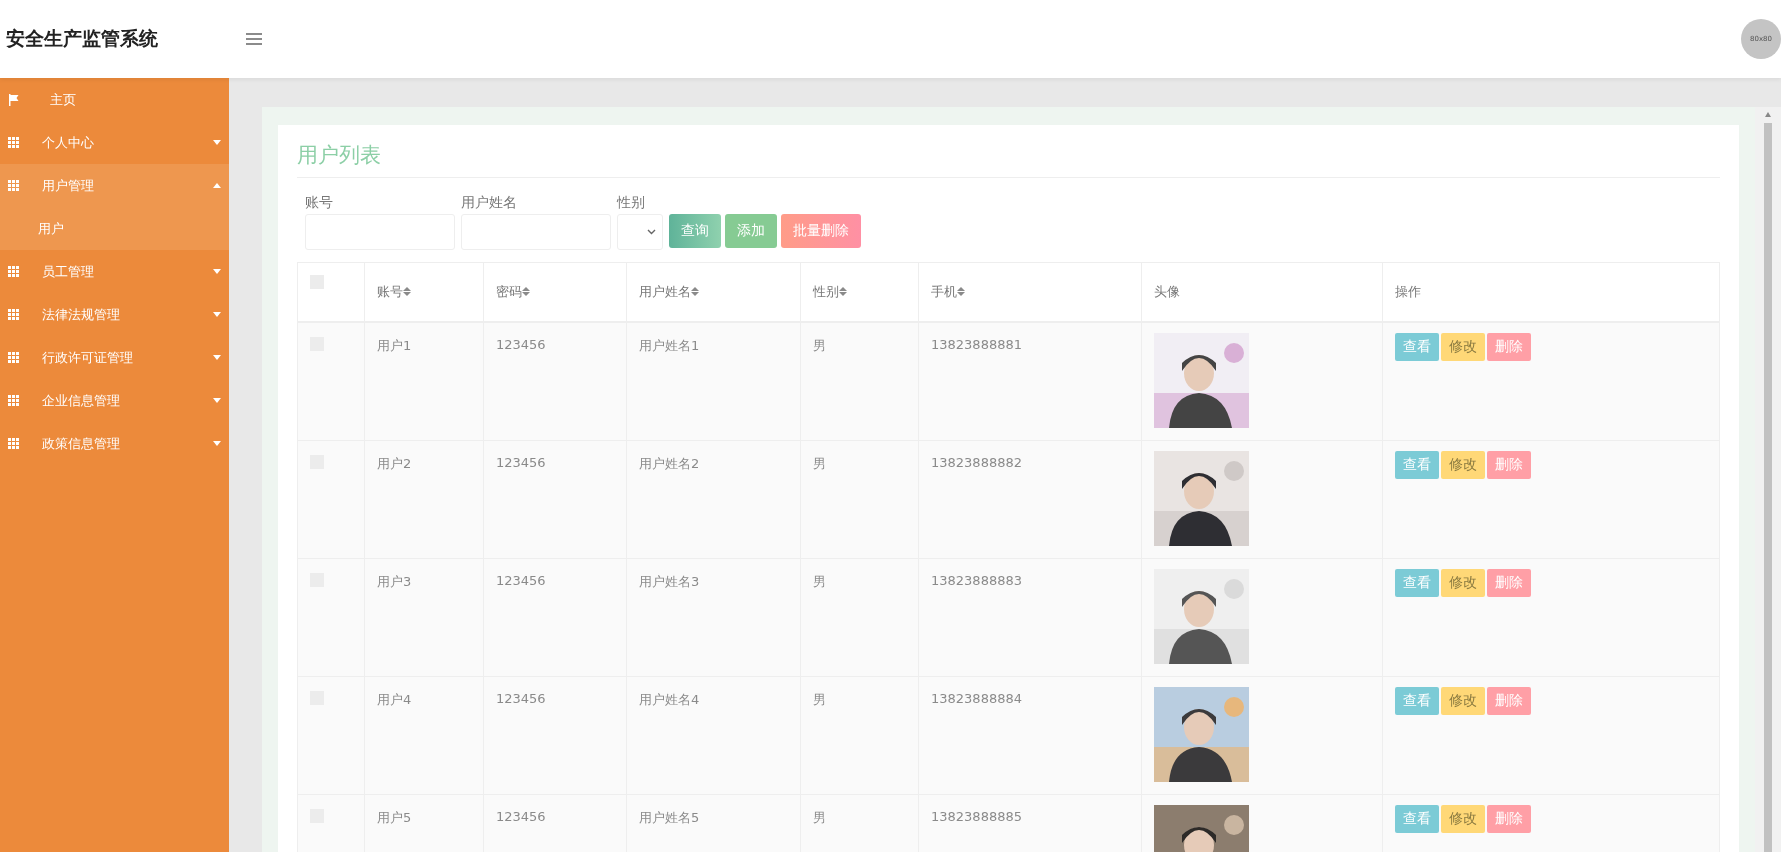  What do you see at coordinates (424, 735) in the screenshot?
I see `table-cell: 用户4` at bounding box center [424, 735].